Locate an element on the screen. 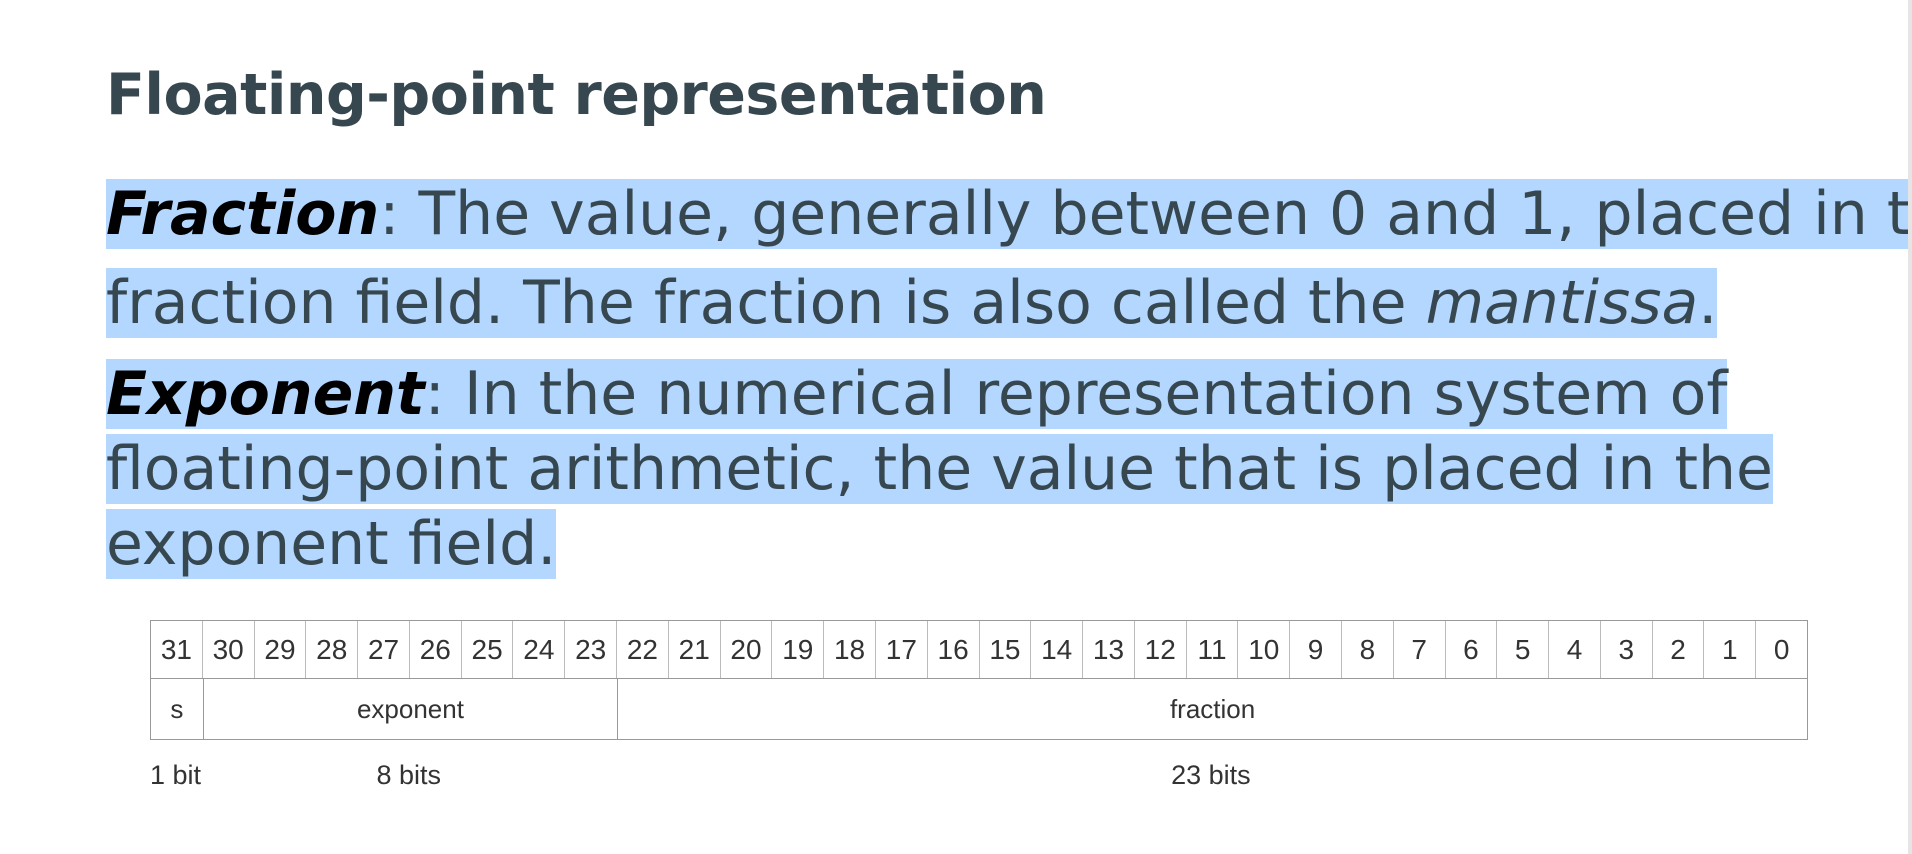 The height and width of the screenshot is (854, 1912). bit-index-cell: 19 is located at coordinates (798, 650).